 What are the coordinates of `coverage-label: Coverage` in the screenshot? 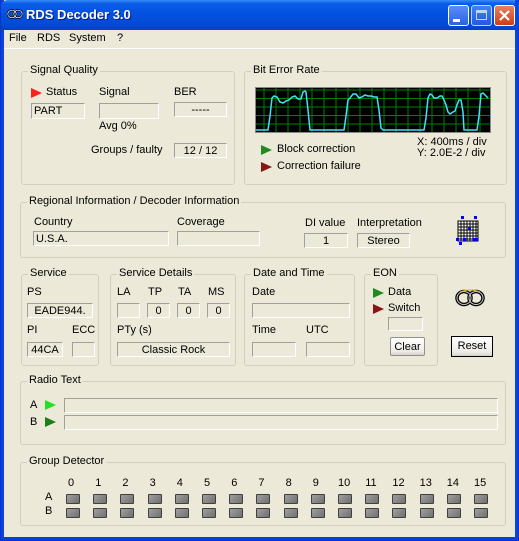 It's located at (201, 222).